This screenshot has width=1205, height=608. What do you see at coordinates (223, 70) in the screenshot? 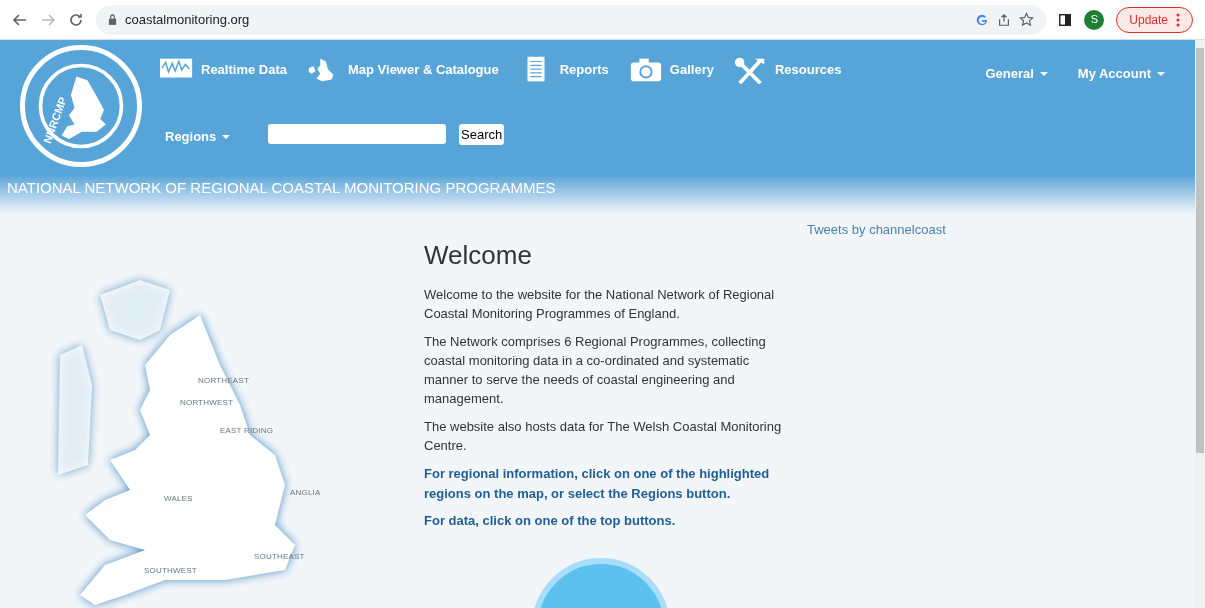
I see `nav-link: Realtime Data` at bounding box center [223, 70].